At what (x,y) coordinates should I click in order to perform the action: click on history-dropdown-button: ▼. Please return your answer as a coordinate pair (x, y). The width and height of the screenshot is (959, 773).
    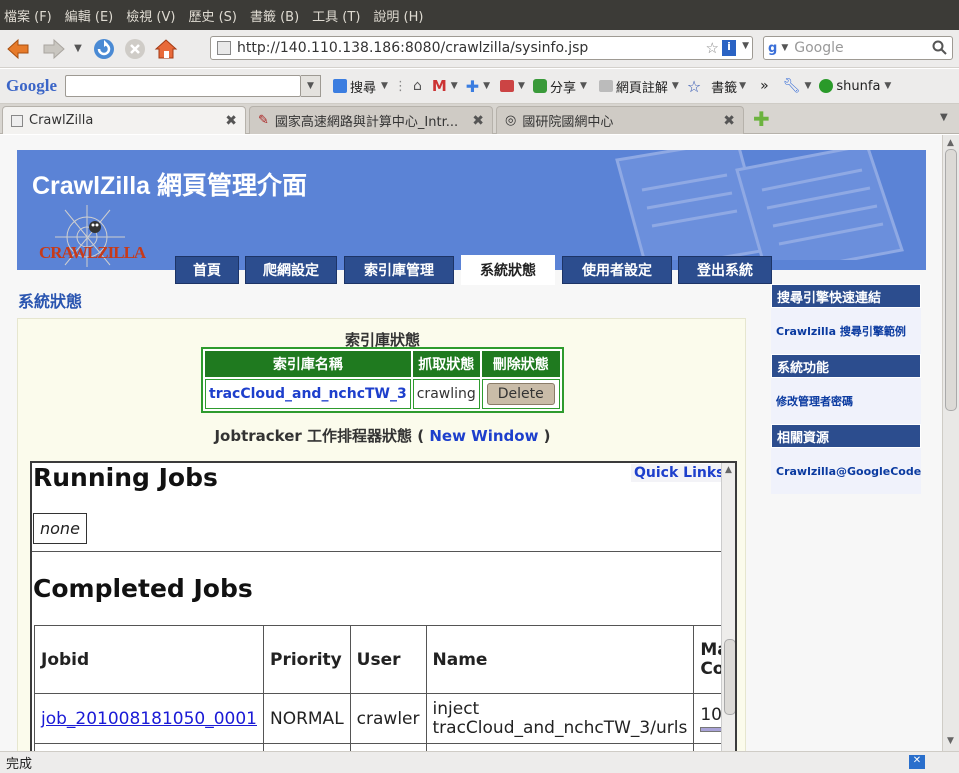
    Looking at the image, I should click on (78, 49).